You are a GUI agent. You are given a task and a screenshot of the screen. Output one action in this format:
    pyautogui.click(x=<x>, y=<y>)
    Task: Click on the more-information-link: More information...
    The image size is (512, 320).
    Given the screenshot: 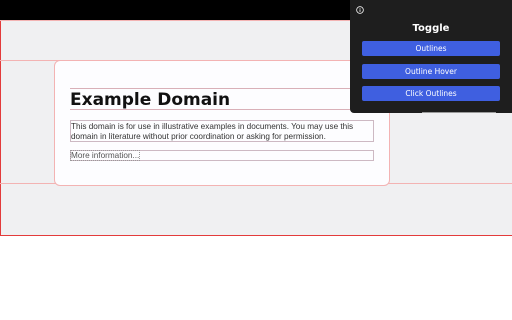 What is the action you would take?
    pyautogui.click(x=105, y=155)
    